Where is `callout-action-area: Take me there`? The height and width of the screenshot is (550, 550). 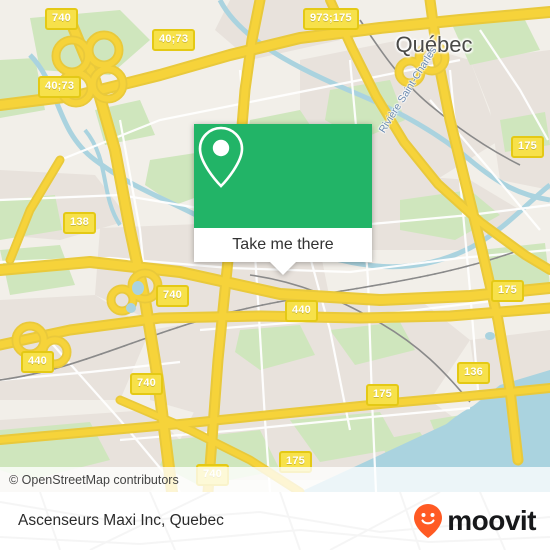 callout-action-area: Take me there is located at coordinates (283, 245).